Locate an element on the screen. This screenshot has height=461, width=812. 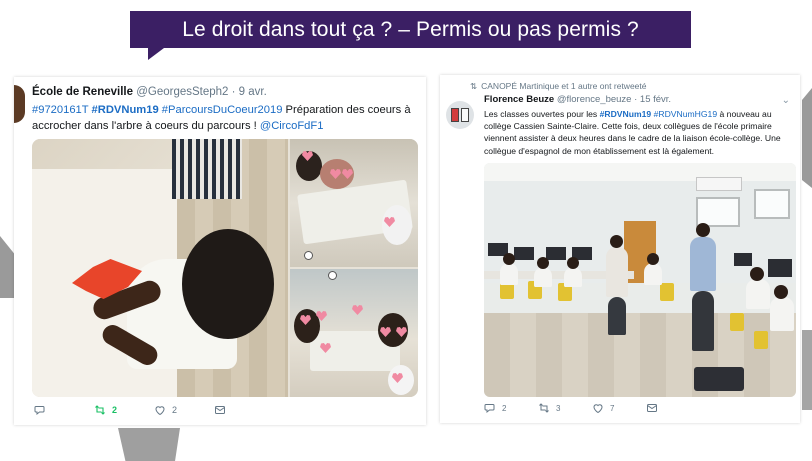
author-handle: @florence_beuze is located at coordinates (594, 99).